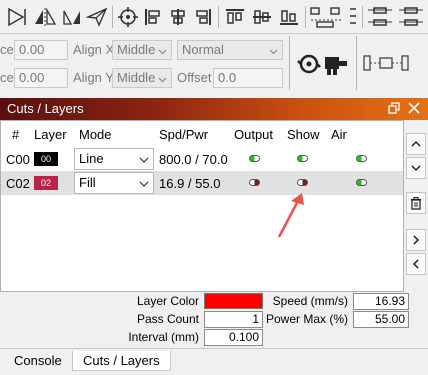 The height and width of the screenshot is (375, 428). What do you see at coordinates (235, 17) in the screenshot?
I see `align-top-icon` at bounding box center [235, 17].